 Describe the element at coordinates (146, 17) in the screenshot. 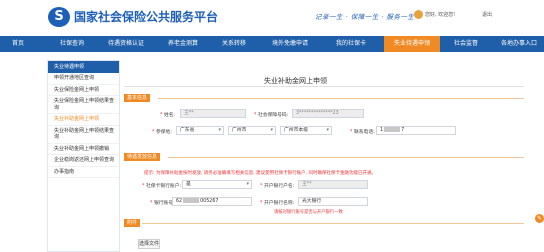

I see `site-title: 国家社会保险公共服务平台` at that location.